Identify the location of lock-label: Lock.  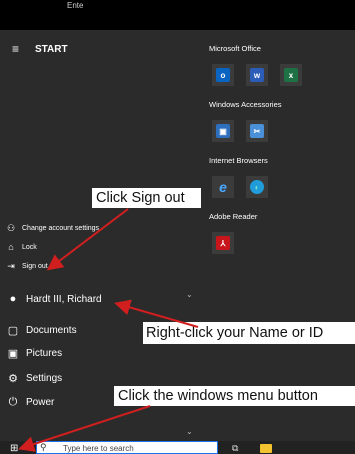
(29, 247).